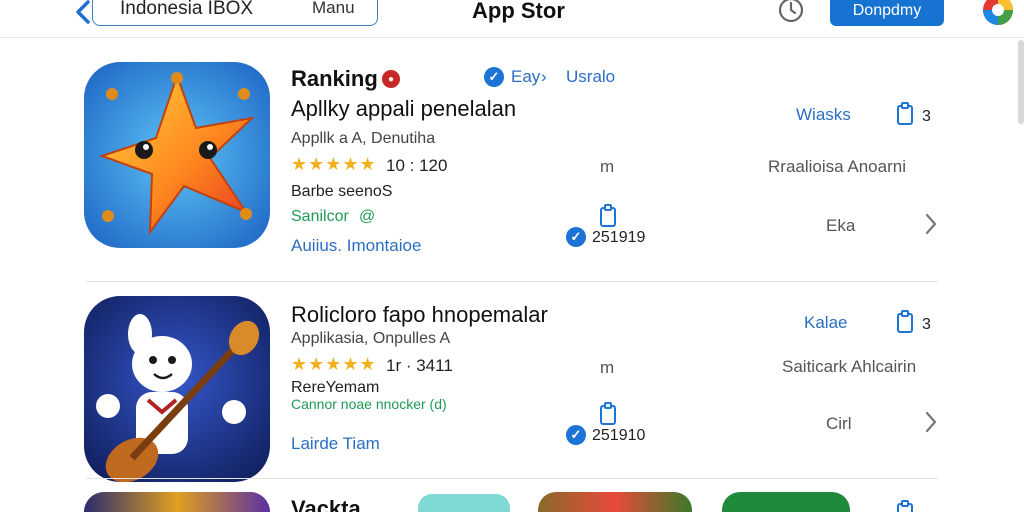 This screenshot has width=1024, height=512. Describe the element at coordinates (839, 424) in the screenshot. I see `get-button-label: Cirl` at that location.